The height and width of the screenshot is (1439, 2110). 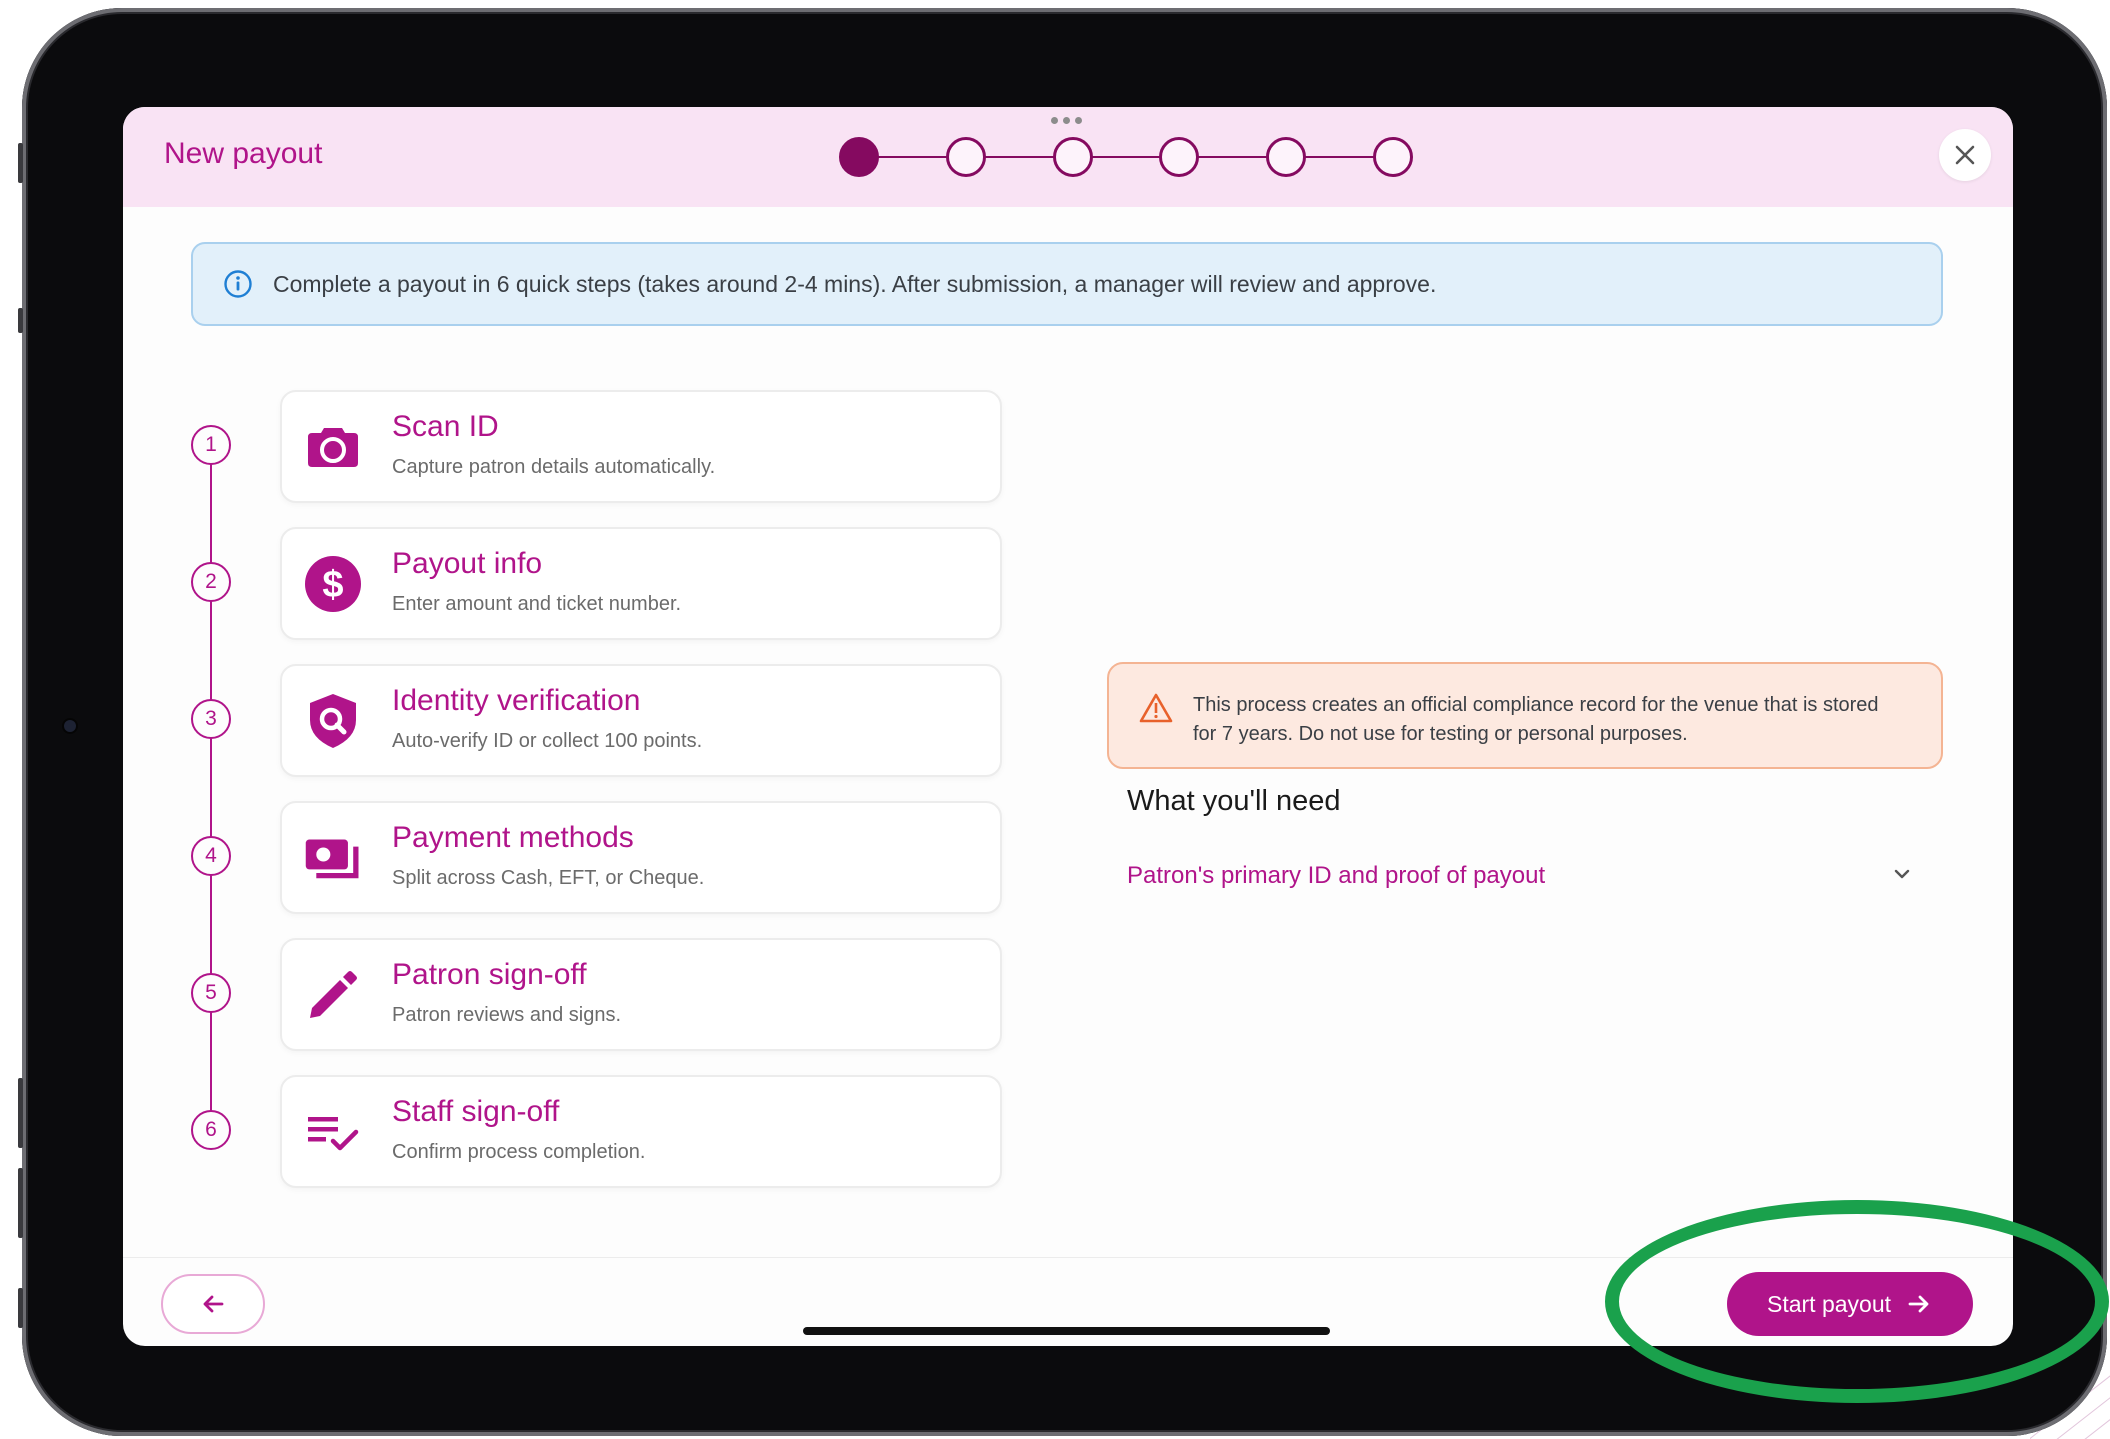 I want to click on needs-heading: What you'll need, so click(x=1234, y=801).